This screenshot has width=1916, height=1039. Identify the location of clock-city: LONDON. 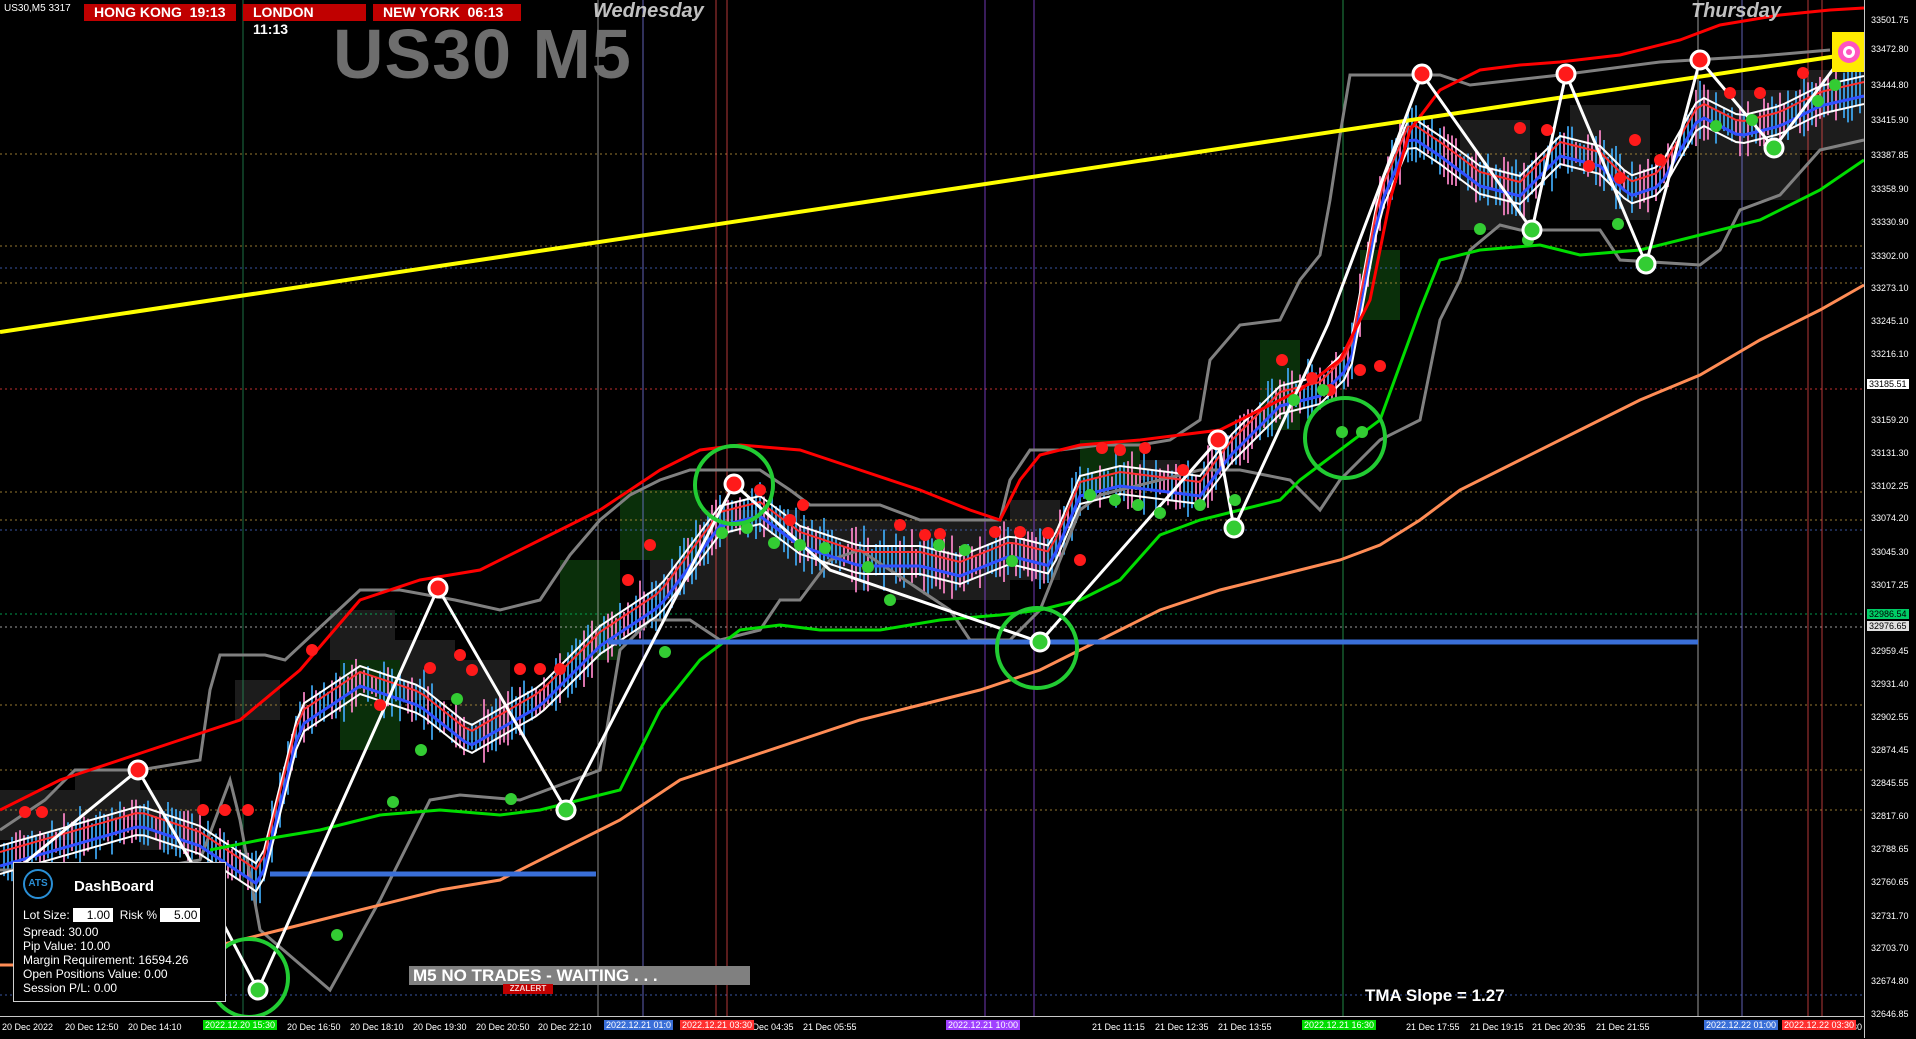
(283, 12).